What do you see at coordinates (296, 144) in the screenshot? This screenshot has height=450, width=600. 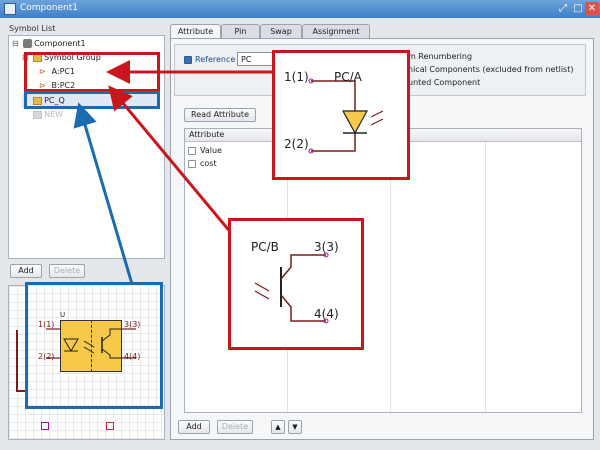 I see `pc-a-pin2-label: 2(2)` at bounding box center [296, 144].